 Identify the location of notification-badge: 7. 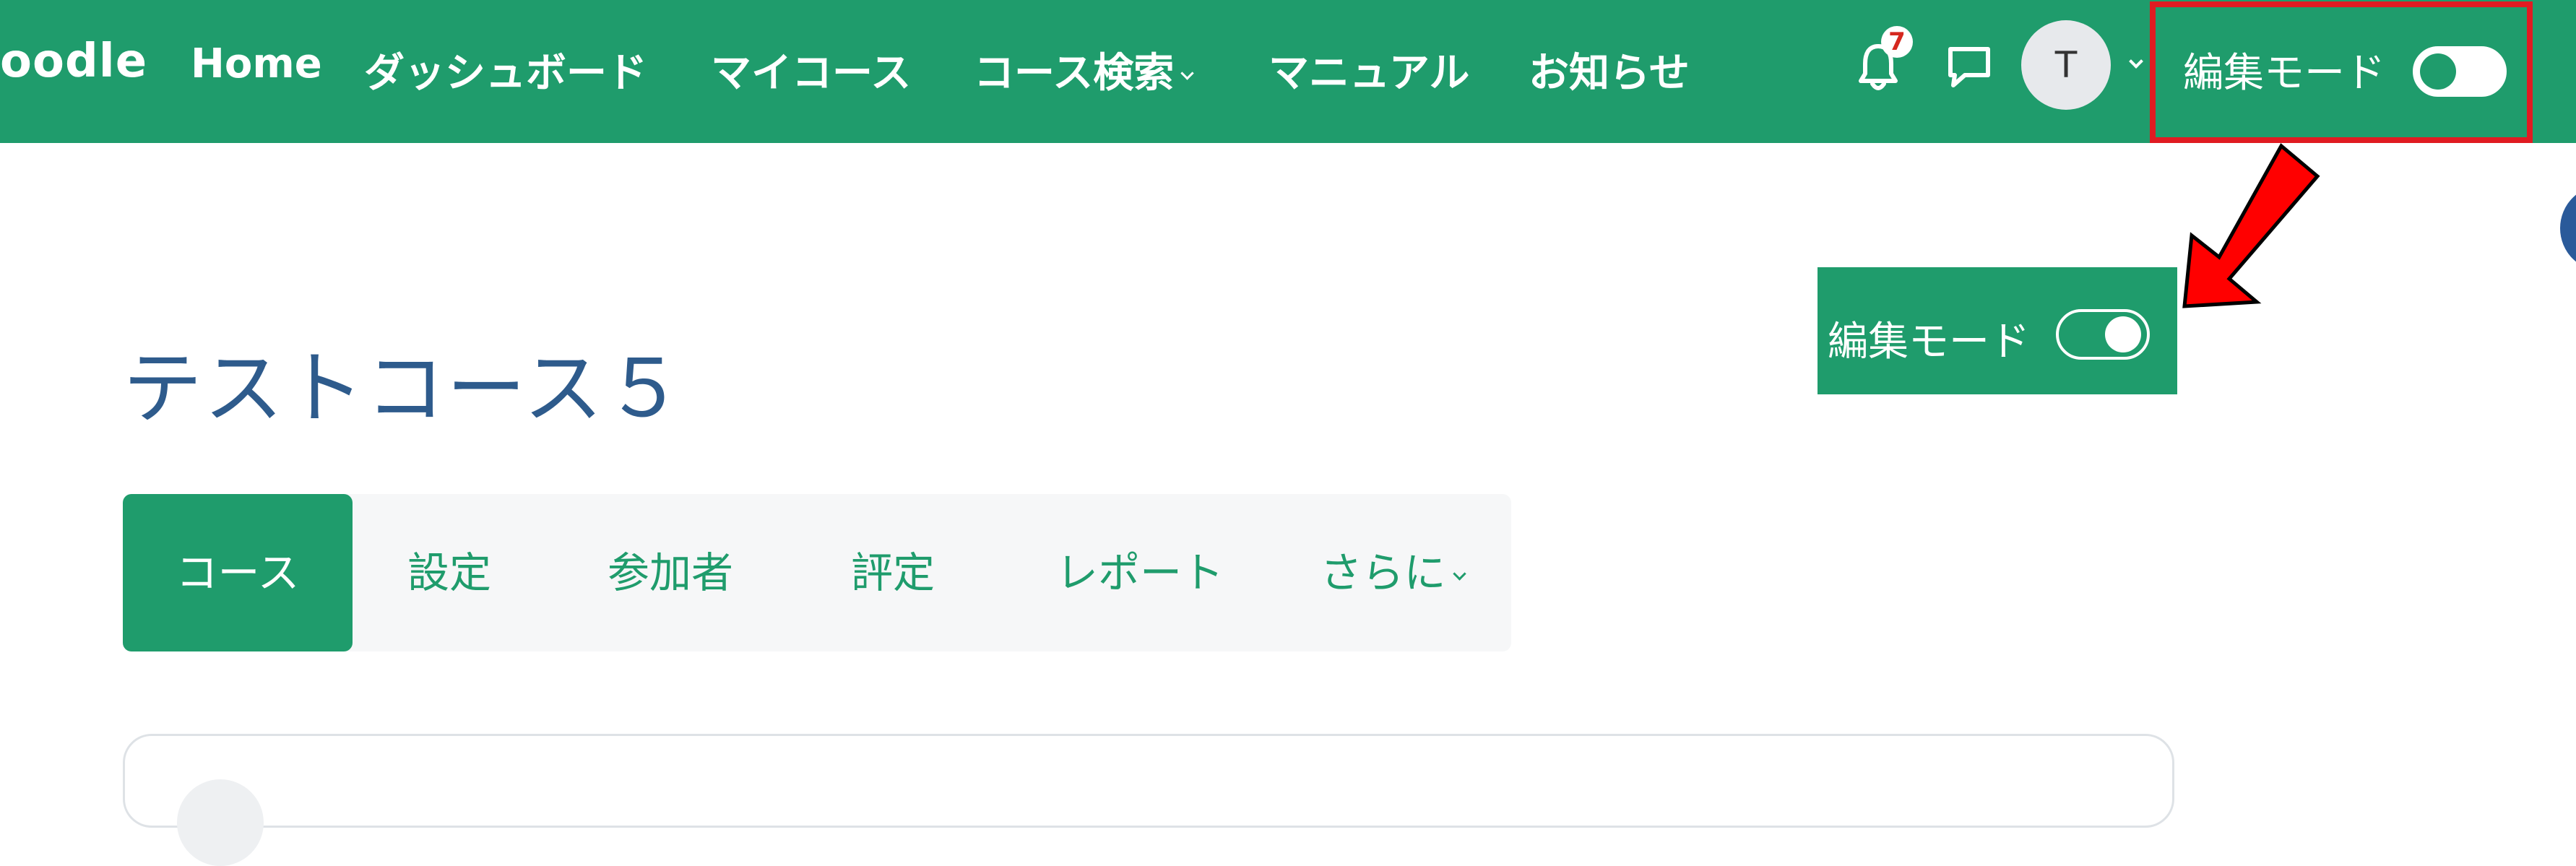
(1897, 42).